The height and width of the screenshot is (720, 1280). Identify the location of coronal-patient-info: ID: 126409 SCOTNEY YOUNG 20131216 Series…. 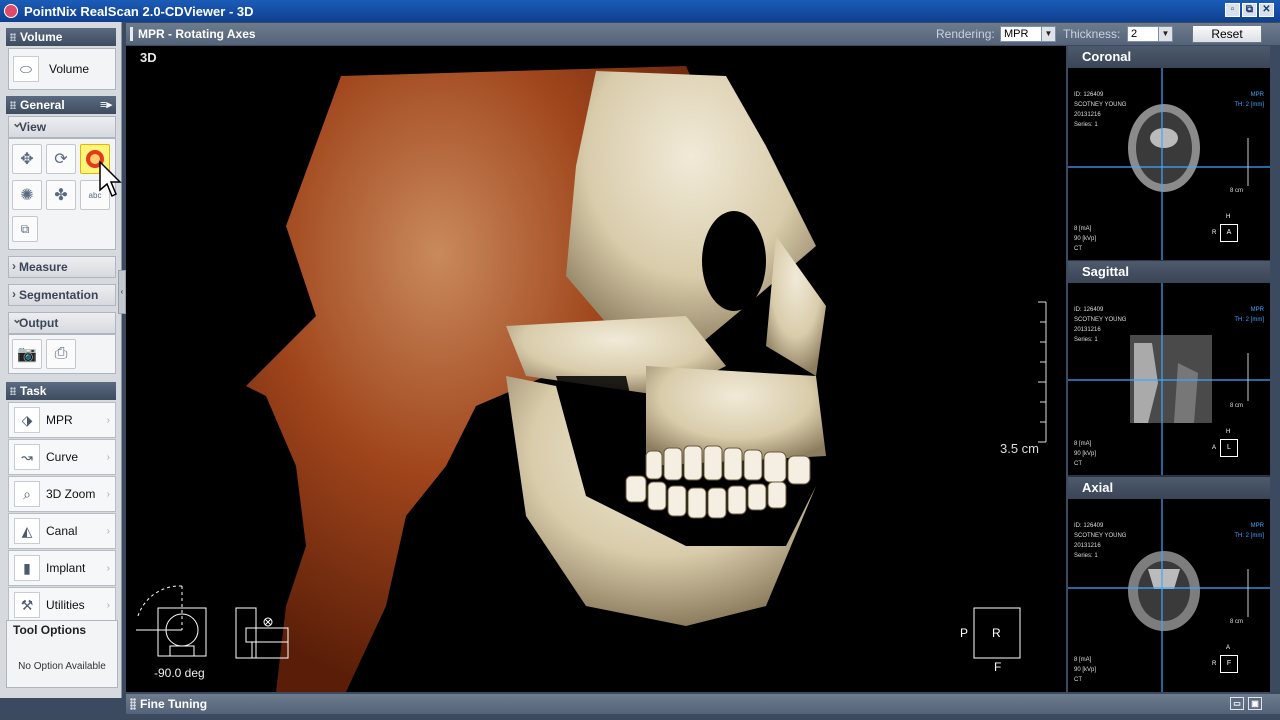
(1100, 110).